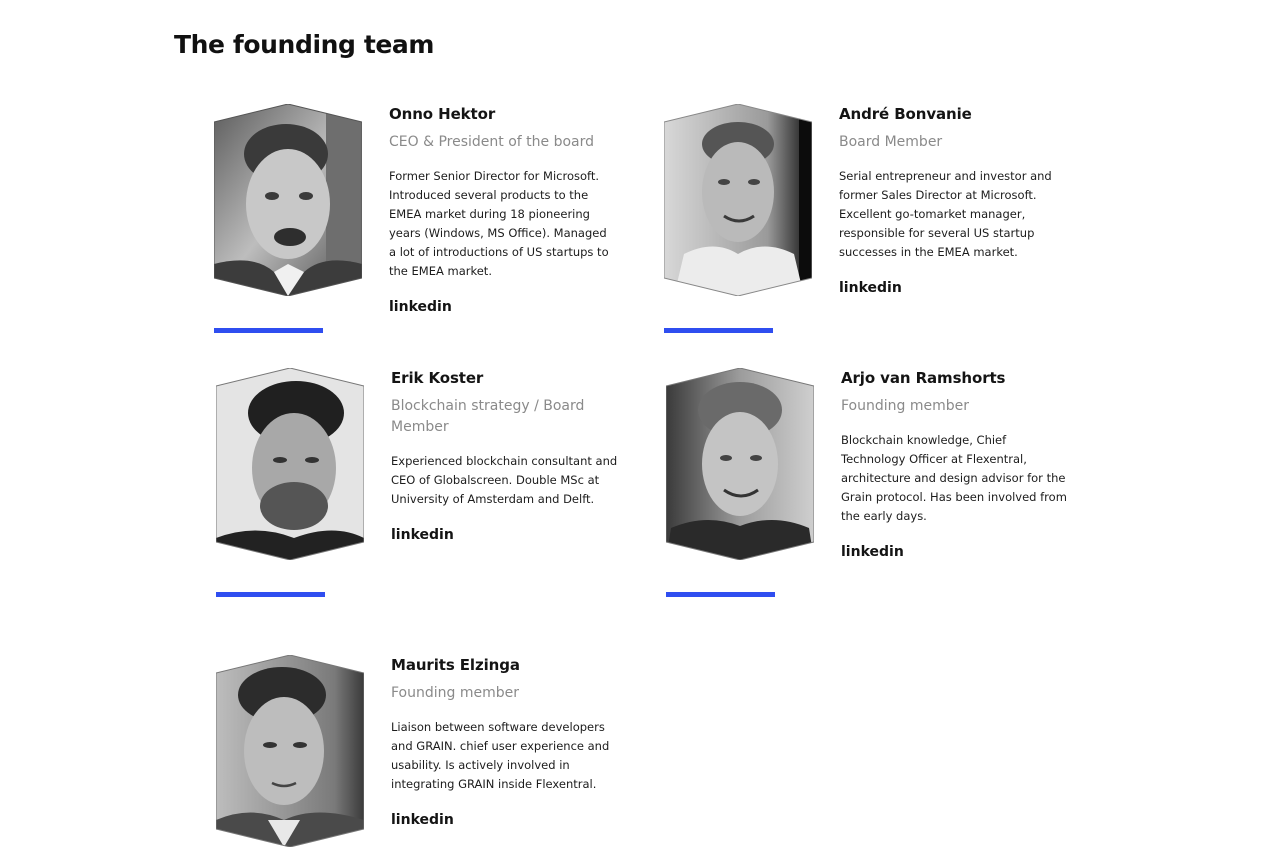 This screenshot has width=1280, height=858. I want to click on member-name: Onno Hektor, so click(442, 114).